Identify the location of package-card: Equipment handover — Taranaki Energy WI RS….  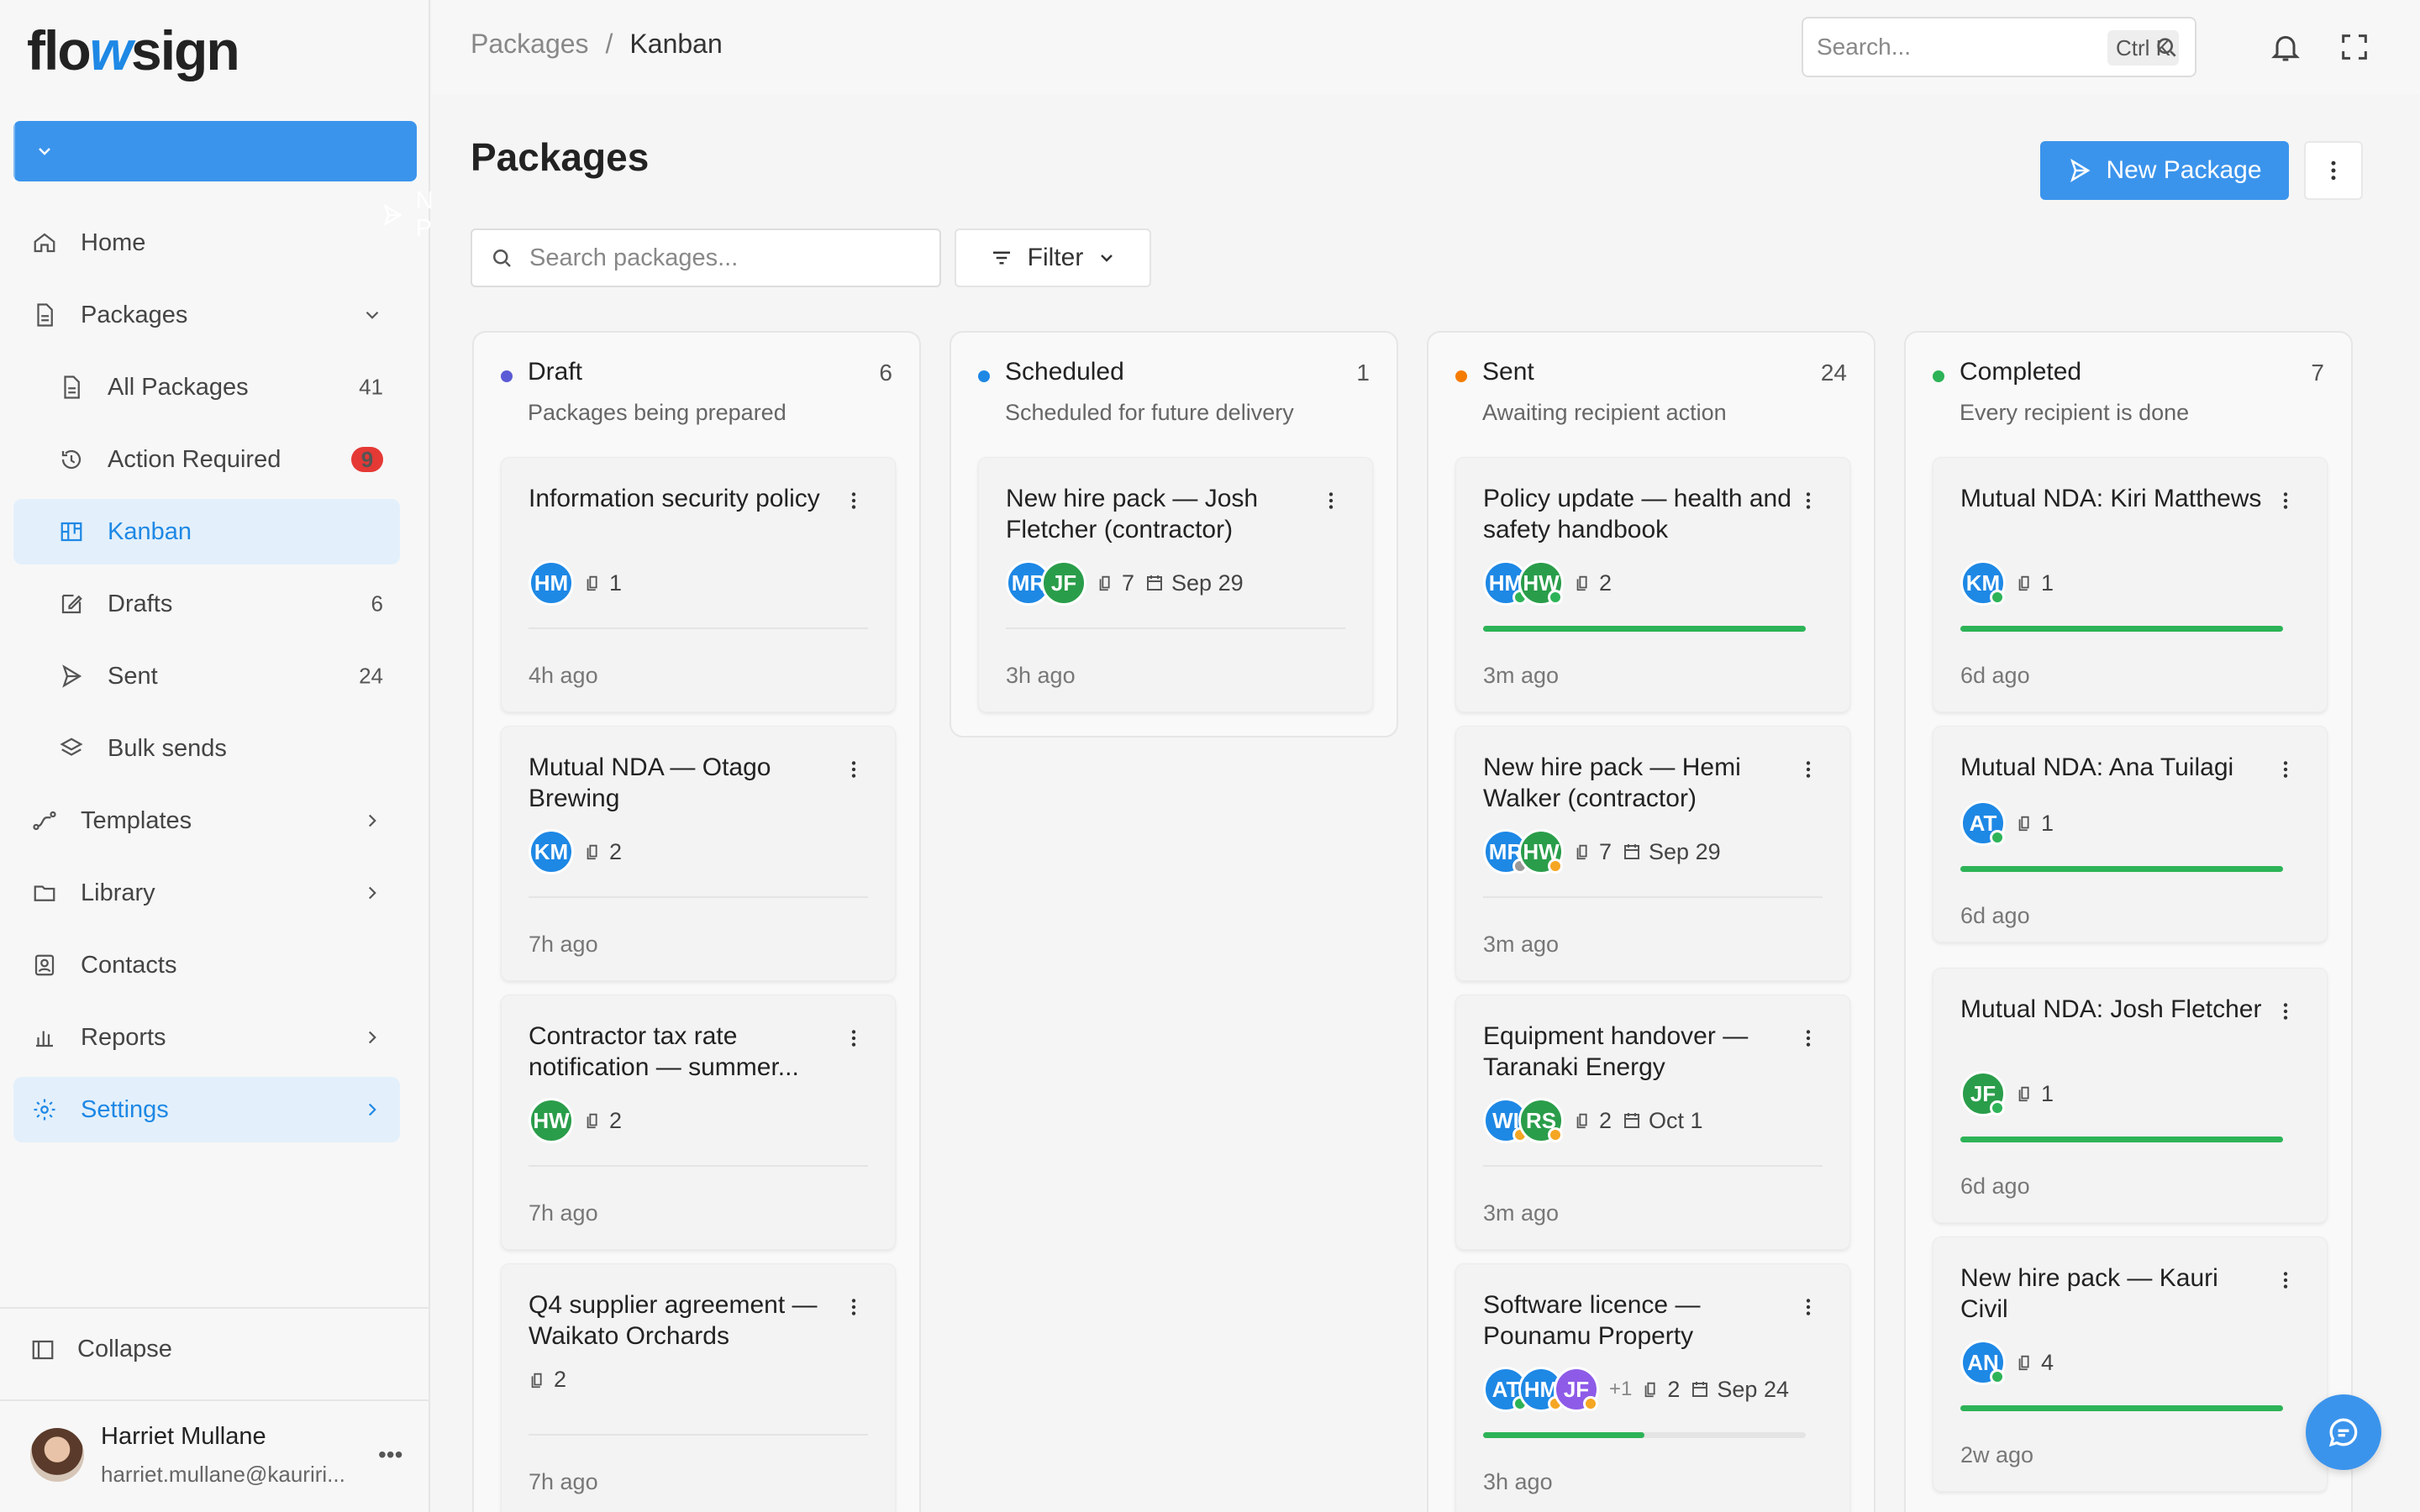
(1652, 1122).